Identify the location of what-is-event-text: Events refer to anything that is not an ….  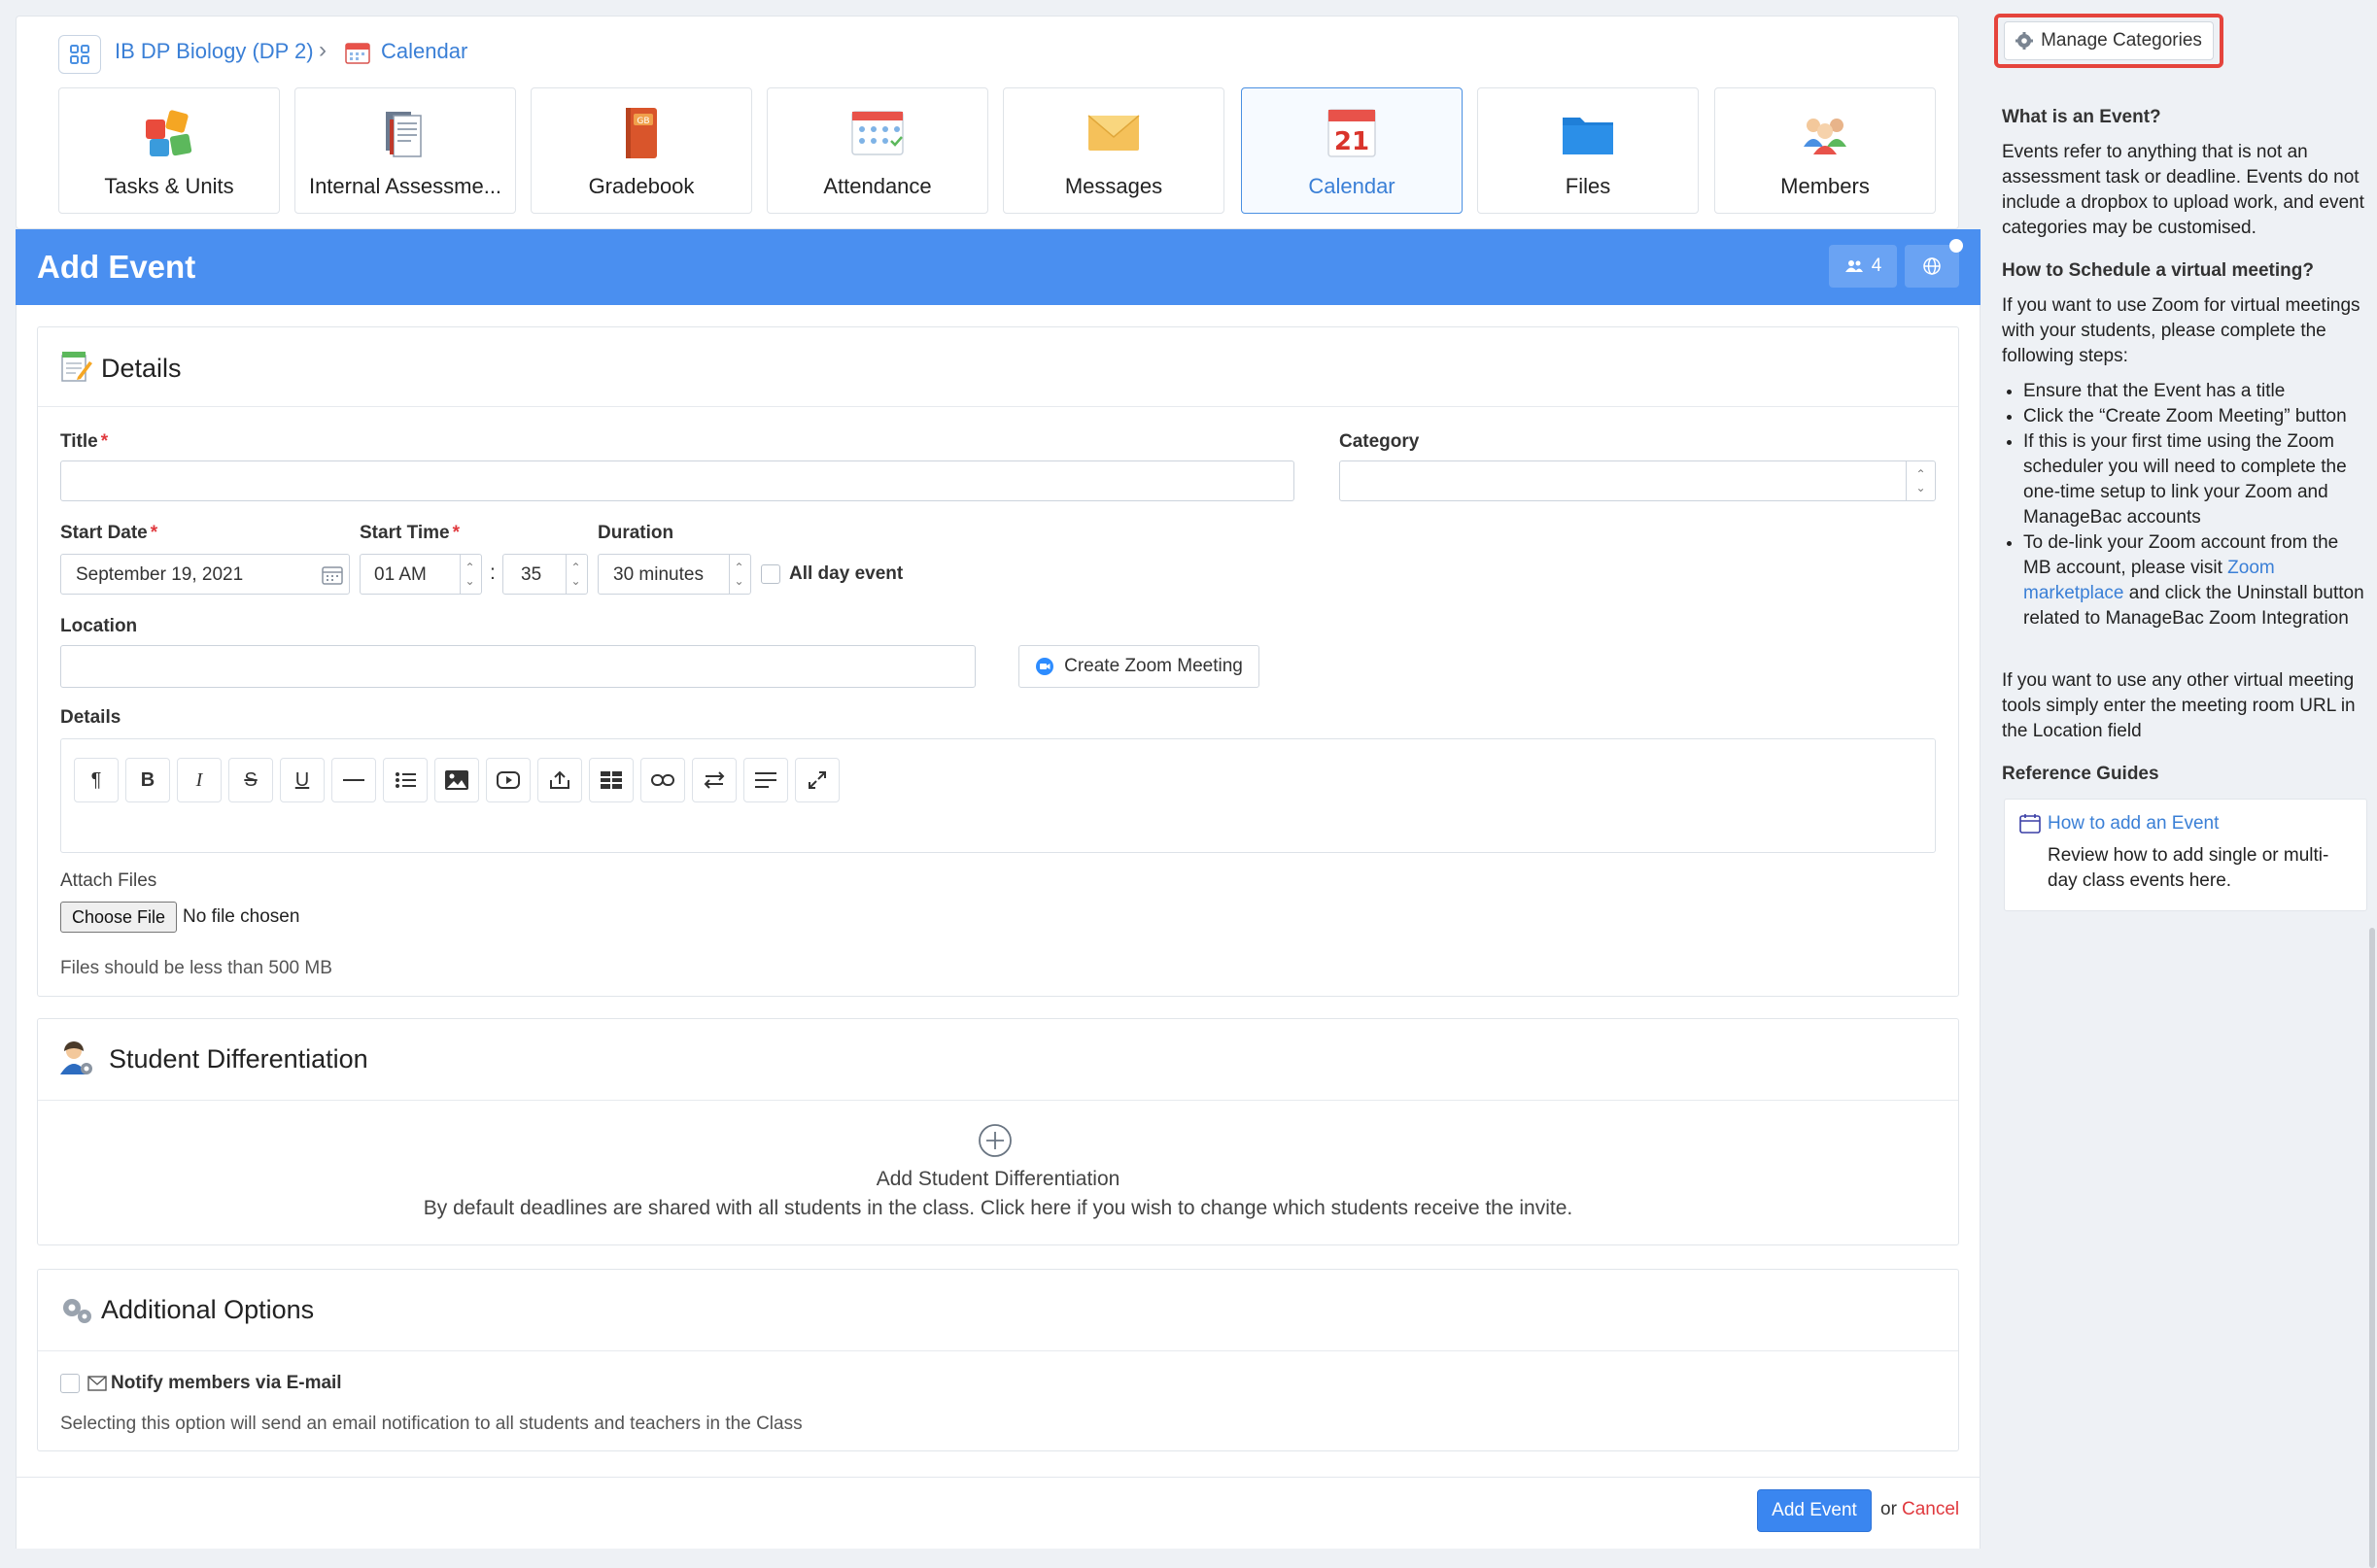
(2183, 190).